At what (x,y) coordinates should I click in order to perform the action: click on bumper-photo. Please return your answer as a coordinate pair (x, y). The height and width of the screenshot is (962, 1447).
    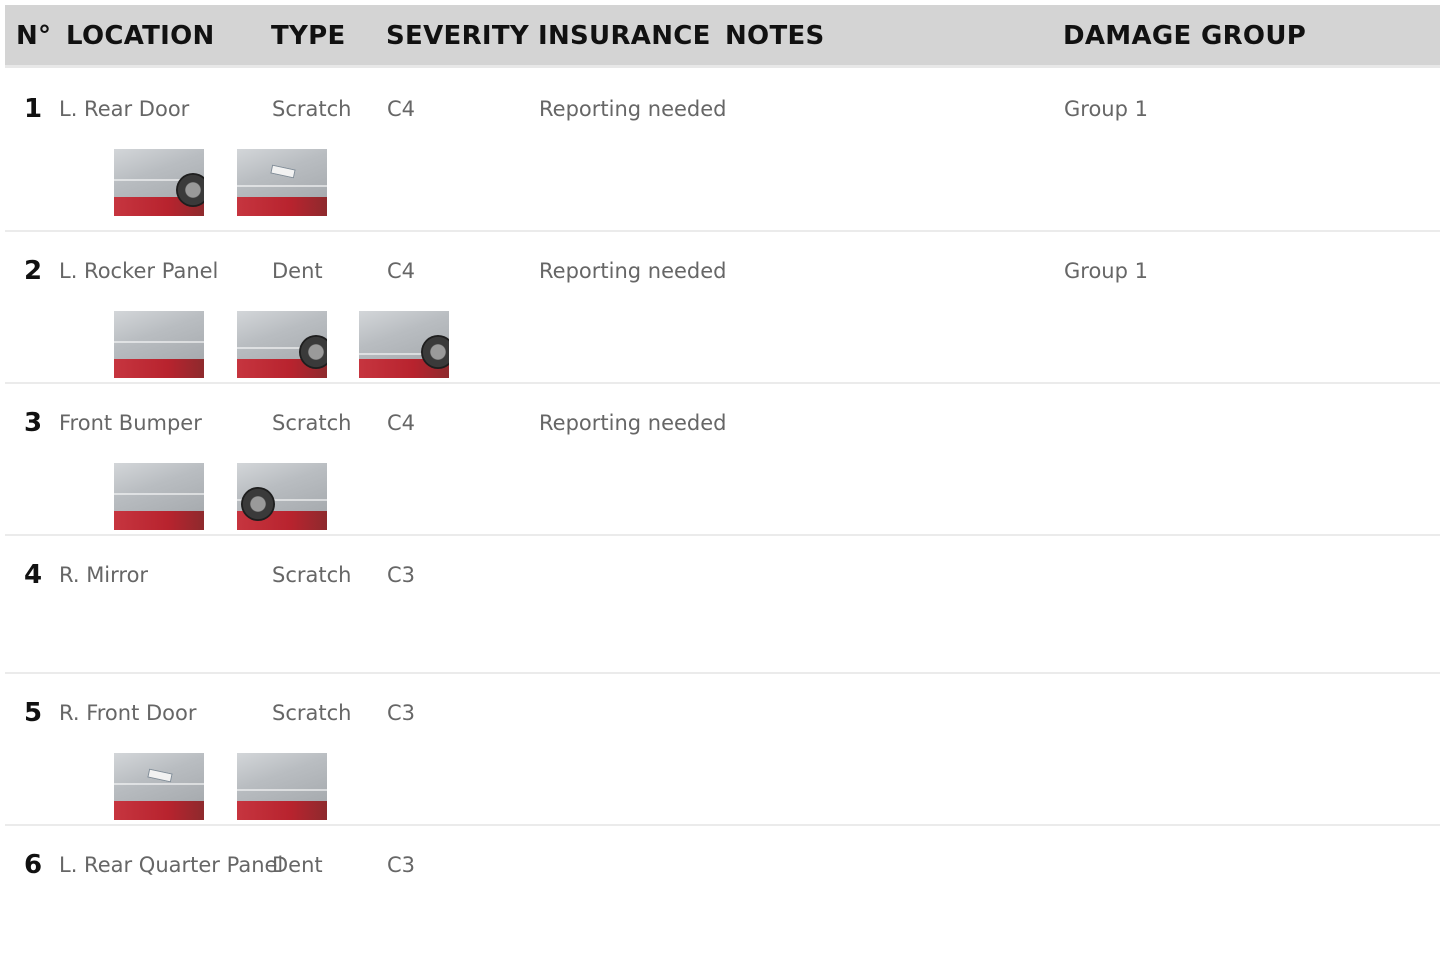
    Looking at the image, I should click on (159, 496).